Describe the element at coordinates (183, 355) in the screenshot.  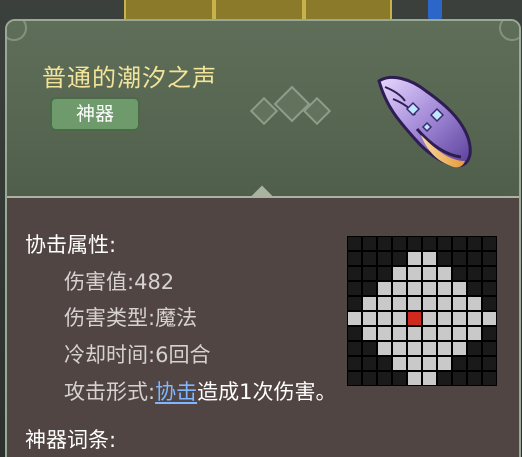
I see `cooldown-value: 6回合` at that location.